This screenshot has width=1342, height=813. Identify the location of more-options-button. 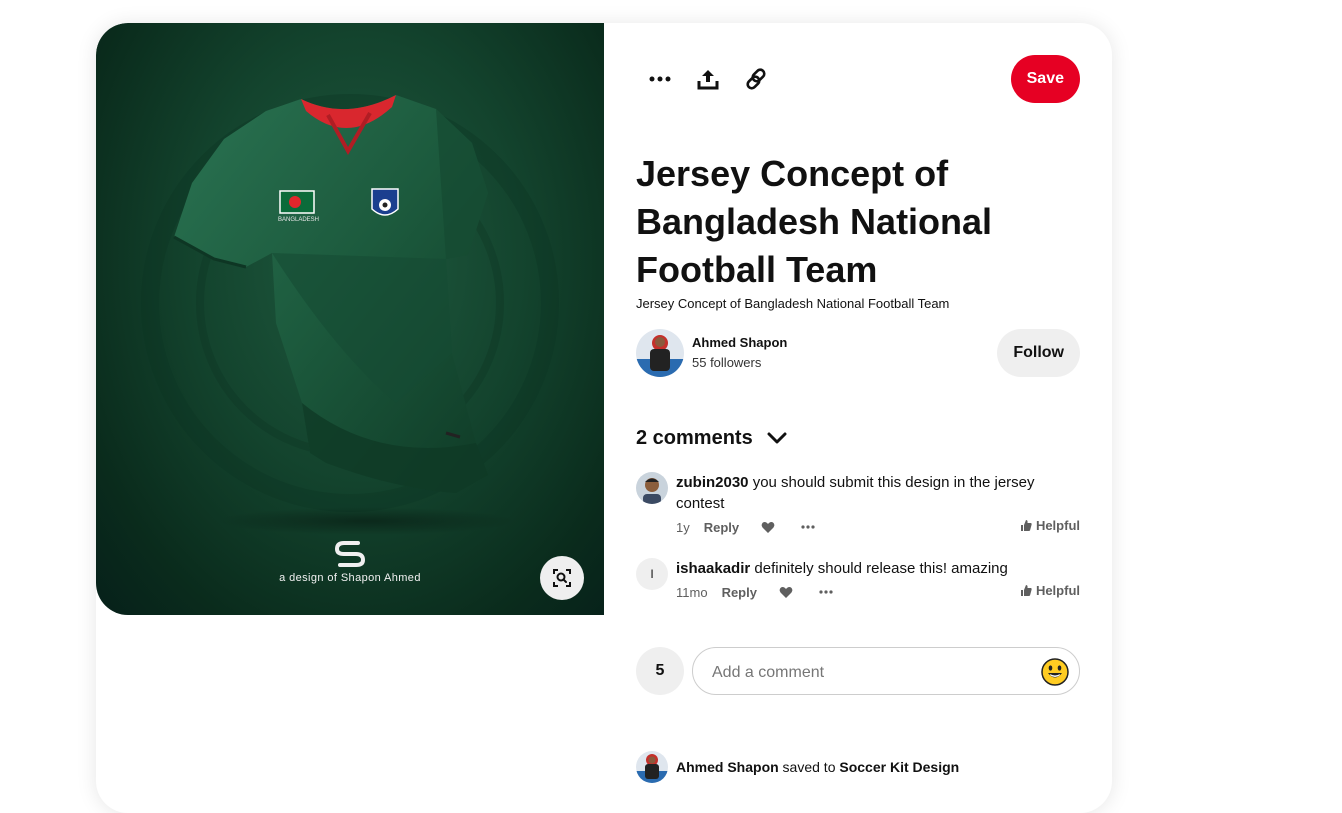
(660, 79).